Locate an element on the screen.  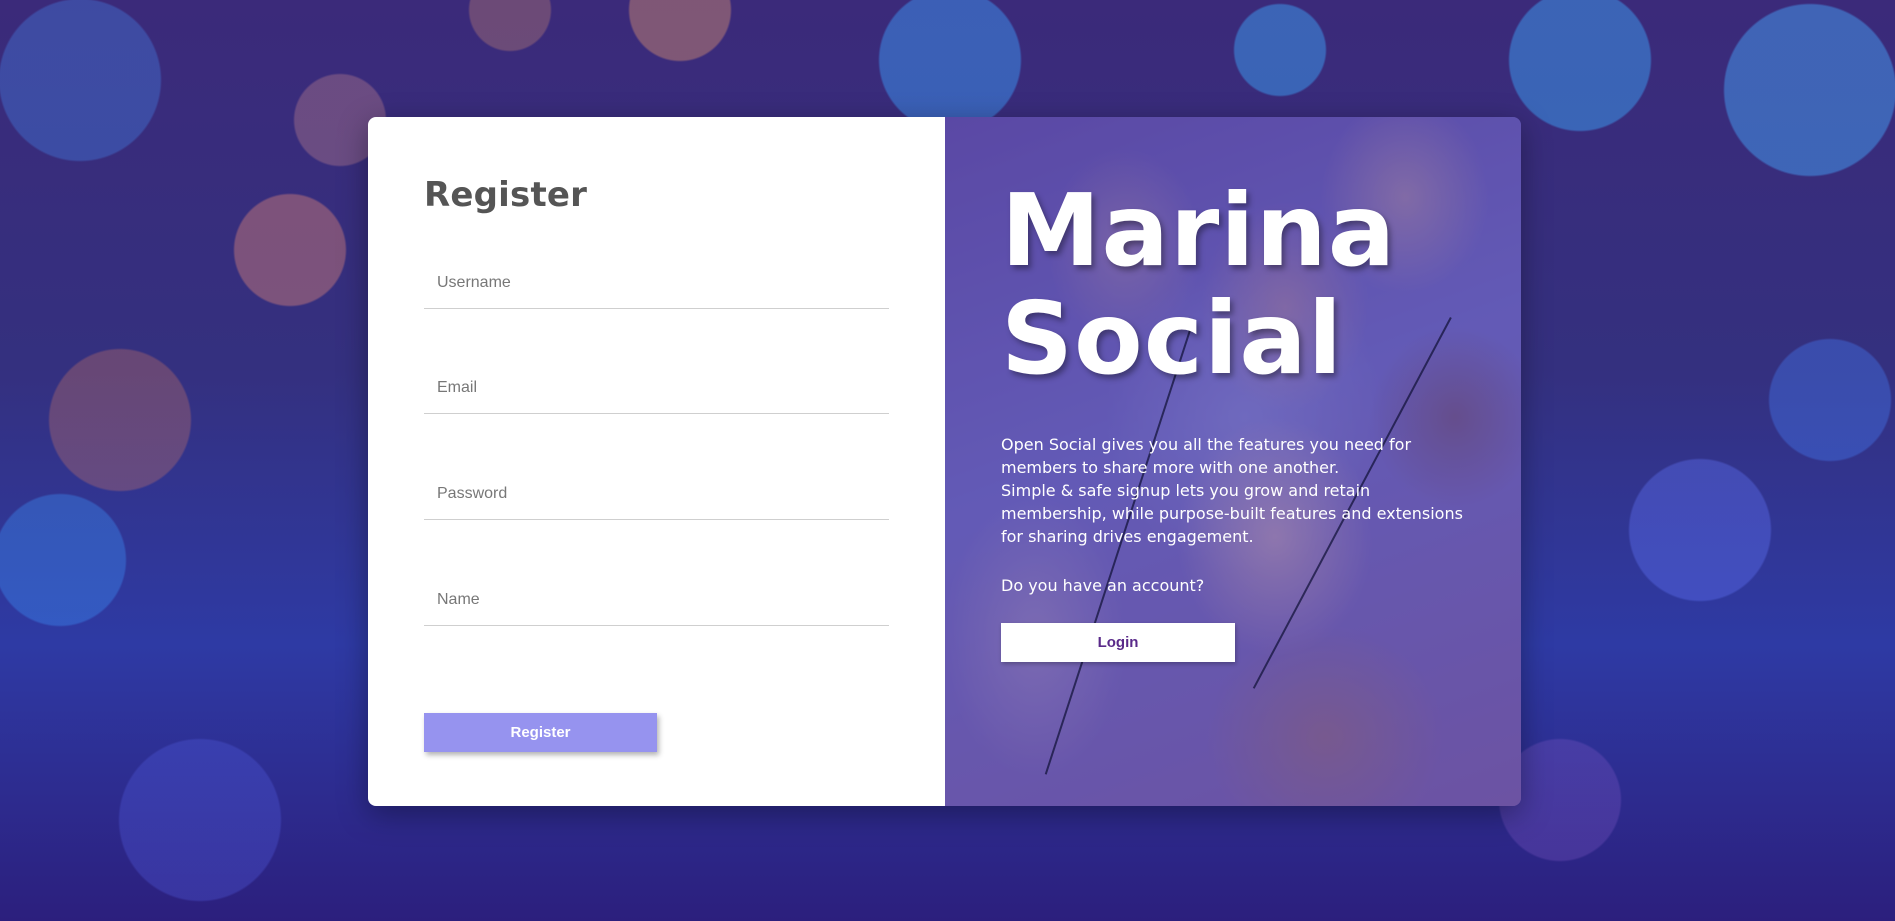
register-button: Register is located at coordinates (540, 732).